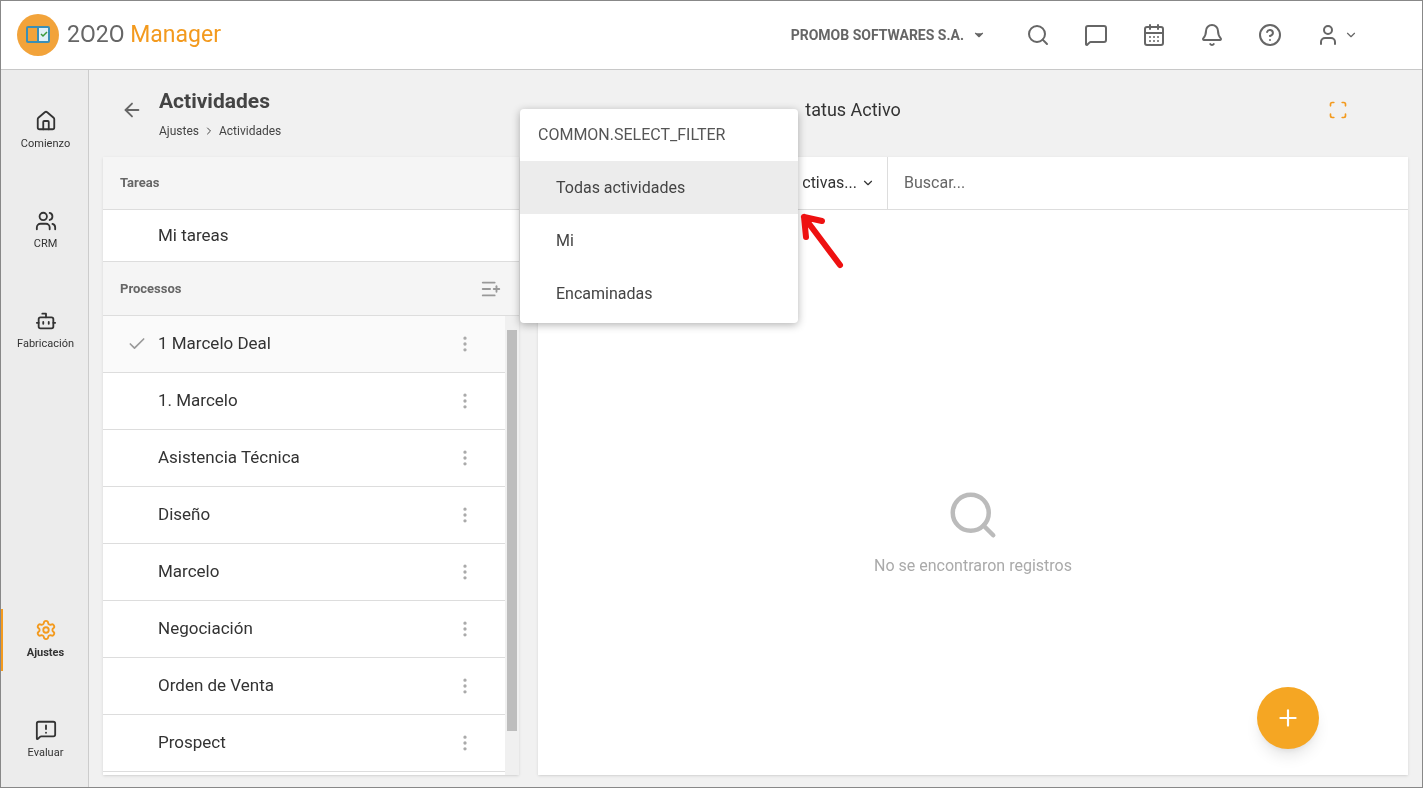 Image resolution: width=1423 pixels, height=788 pixels. I want to click on nav-item: Fabricación, so click(44, 331).